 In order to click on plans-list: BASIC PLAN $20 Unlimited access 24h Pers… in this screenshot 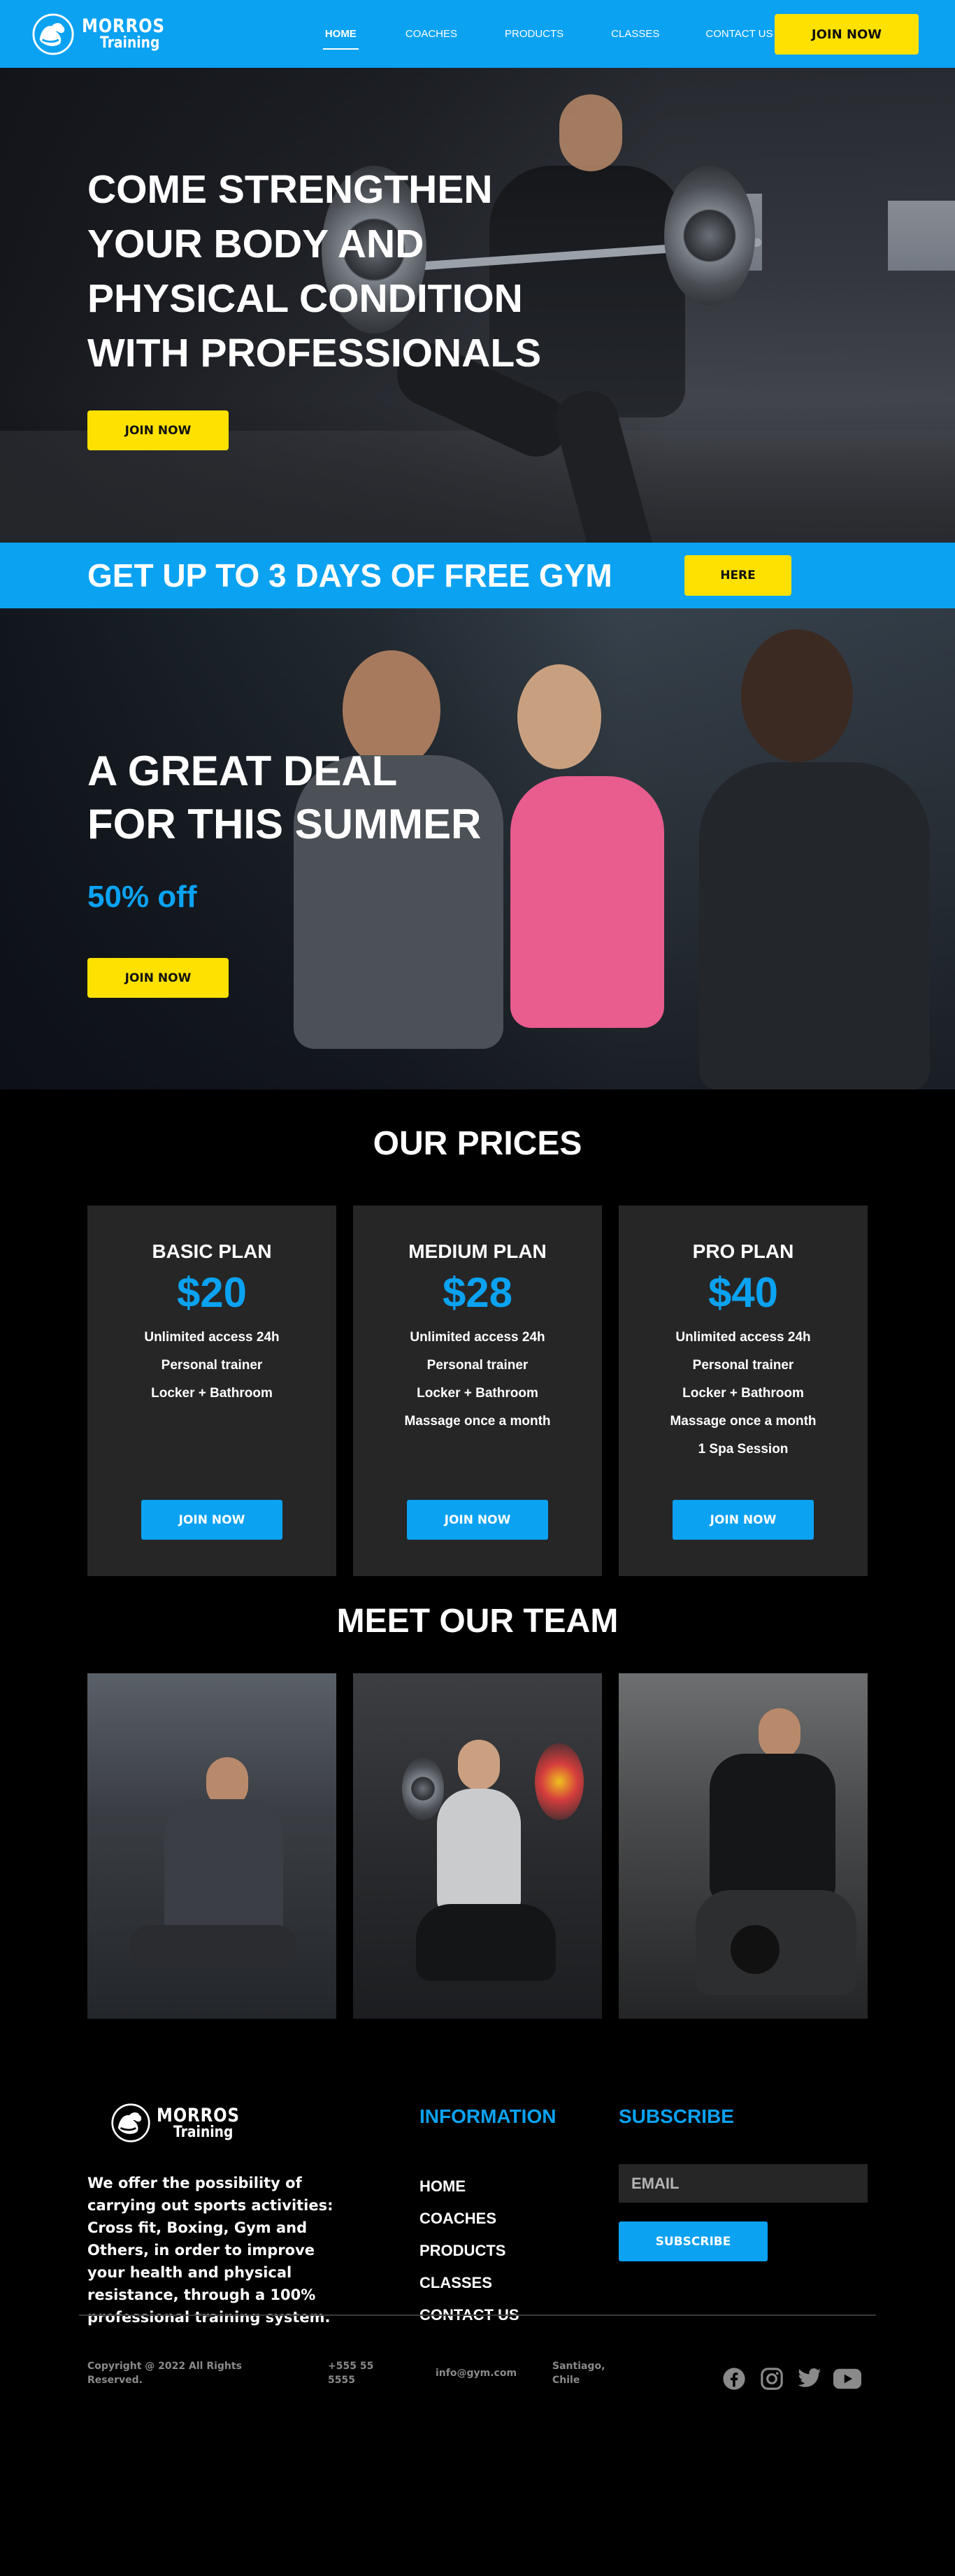, I will do `click(477, 1390)`.